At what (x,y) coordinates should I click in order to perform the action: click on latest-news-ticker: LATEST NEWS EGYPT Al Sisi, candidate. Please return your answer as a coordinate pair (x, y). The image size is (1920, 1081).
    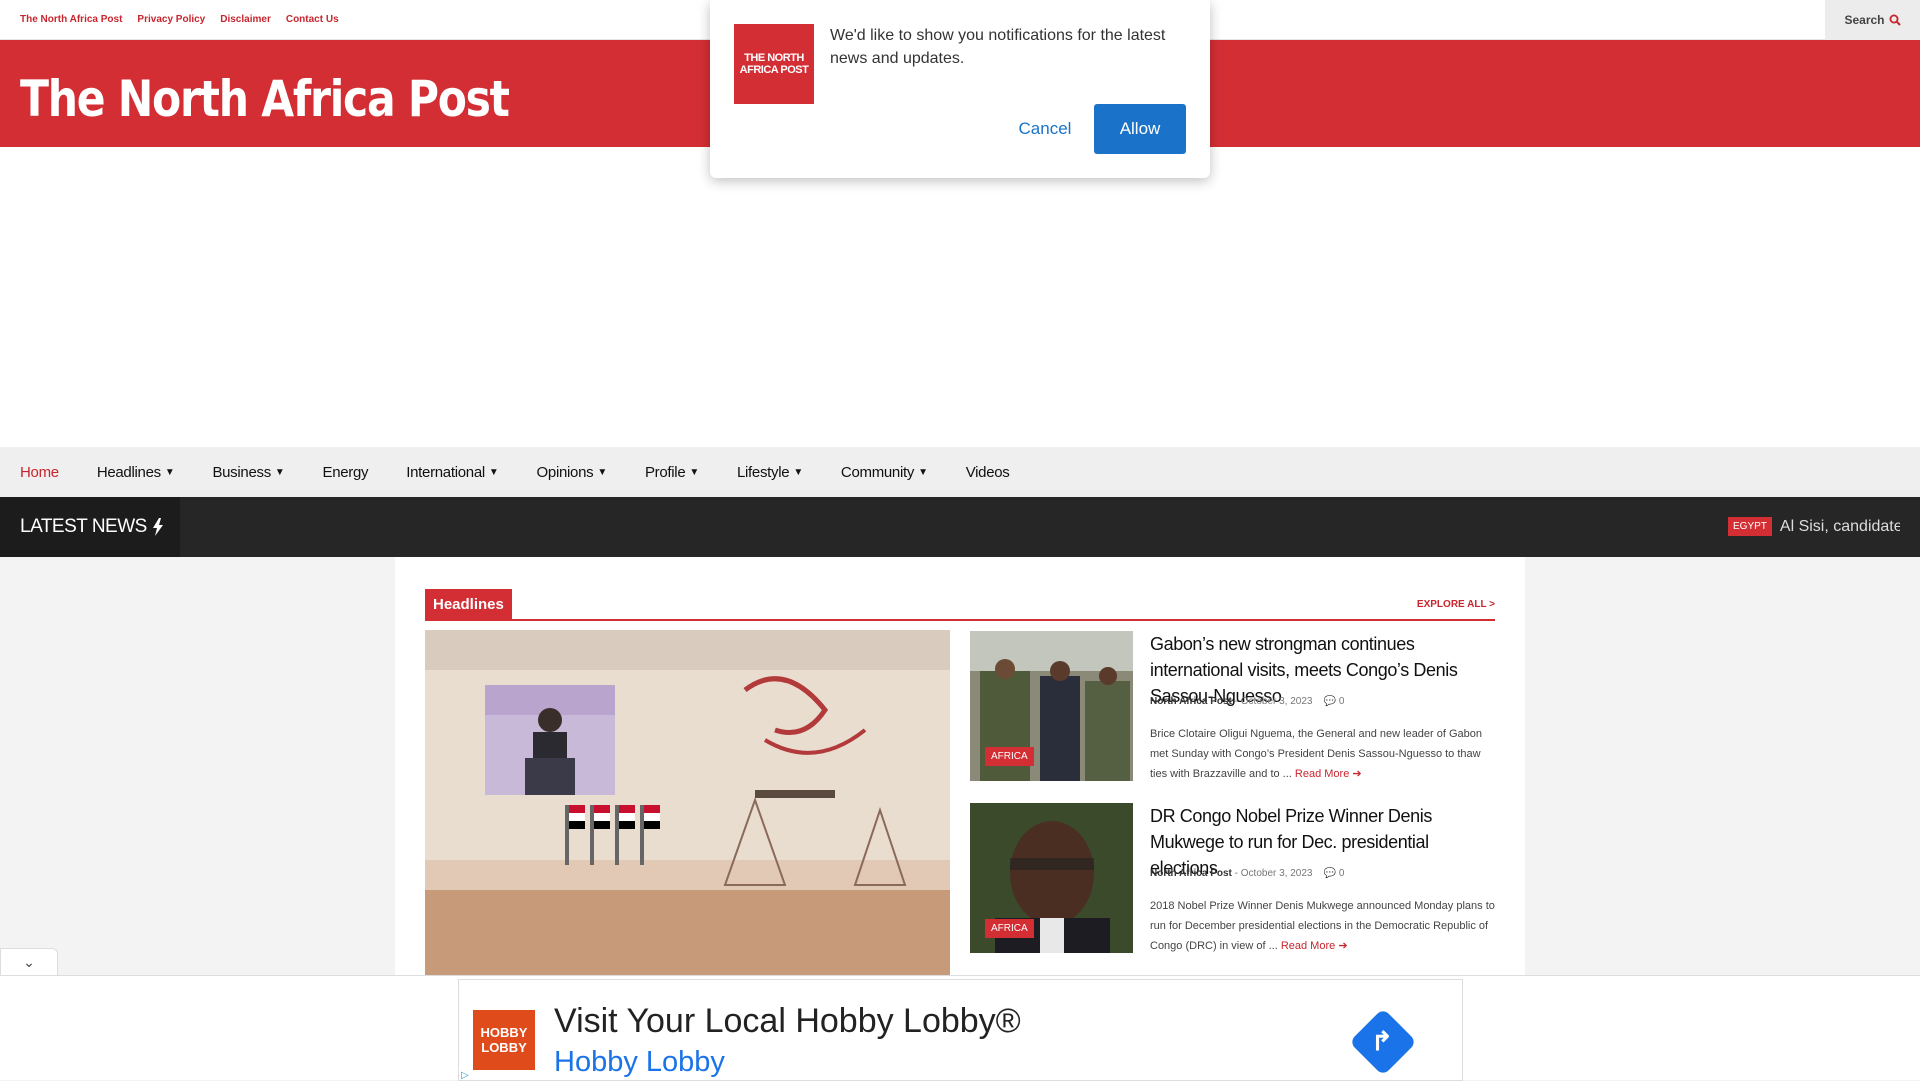
    Looking at the image, I should click on (960, 527).